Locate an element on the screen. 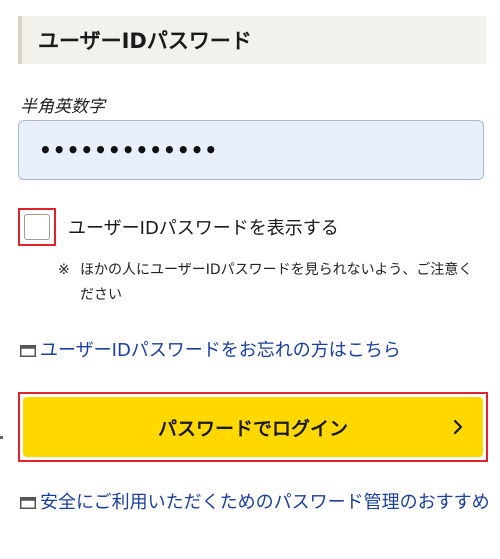  login-button-label: パスワードでログイン is located at coordinates (252, 428).